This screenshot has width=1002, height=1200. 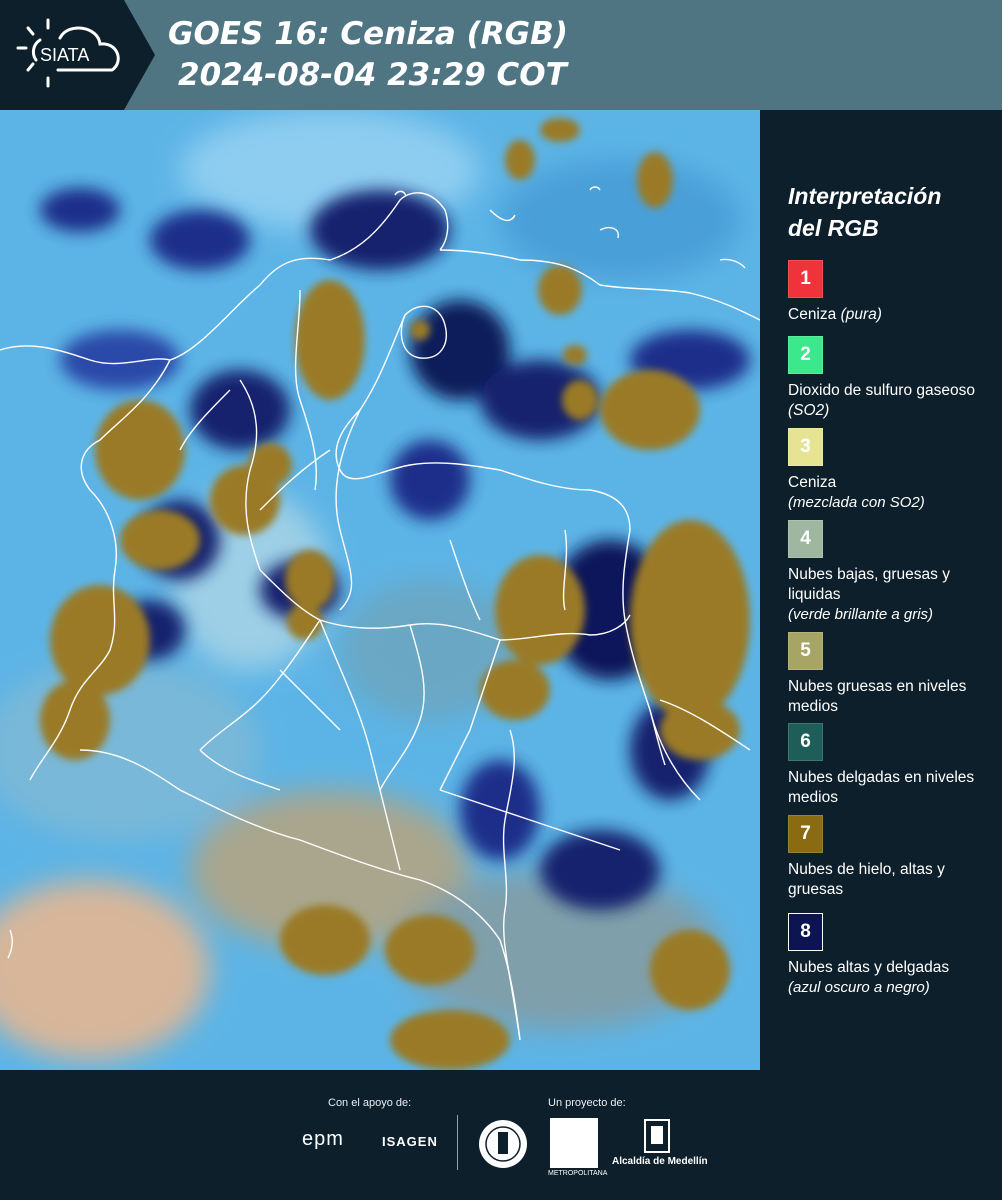 I want to click on legend-swatch: 7, so click(x=805, y=834).